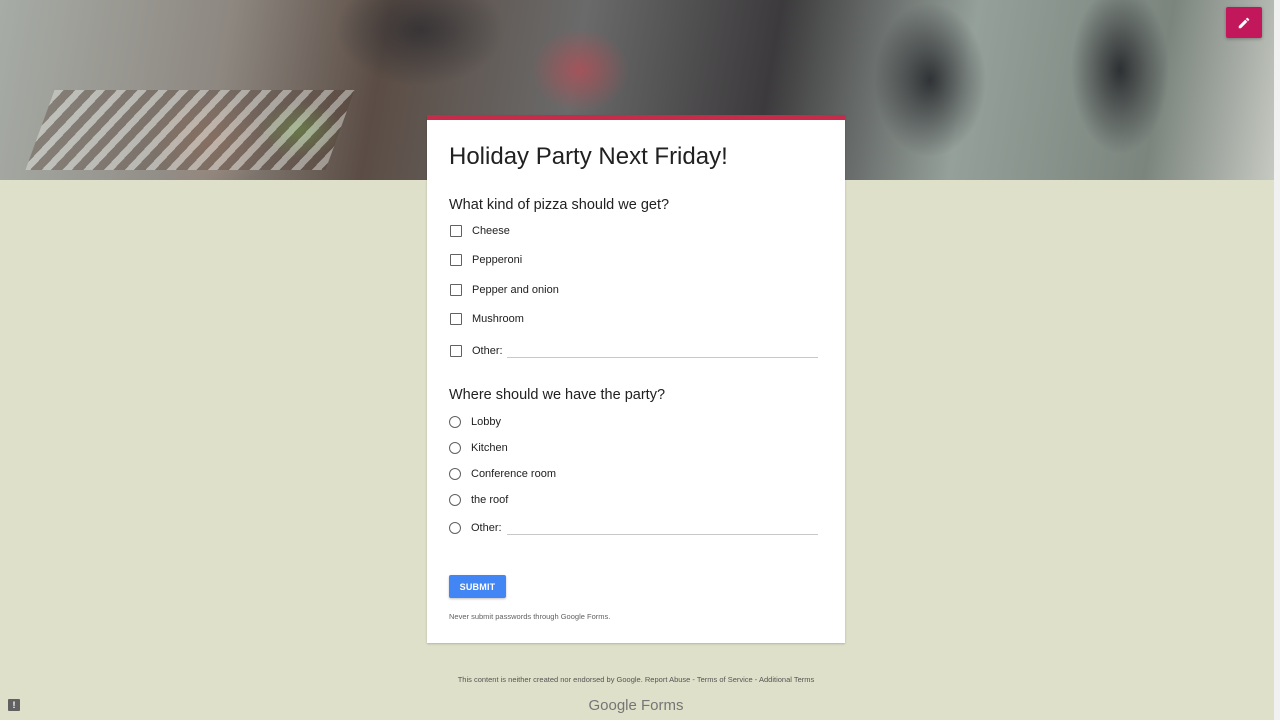 Image resolution: width=1280 pixels, height=720 pixels. Describe the element at coordinates (491, 231) in the screenshot. I see `option-label: Cheese` at that location.